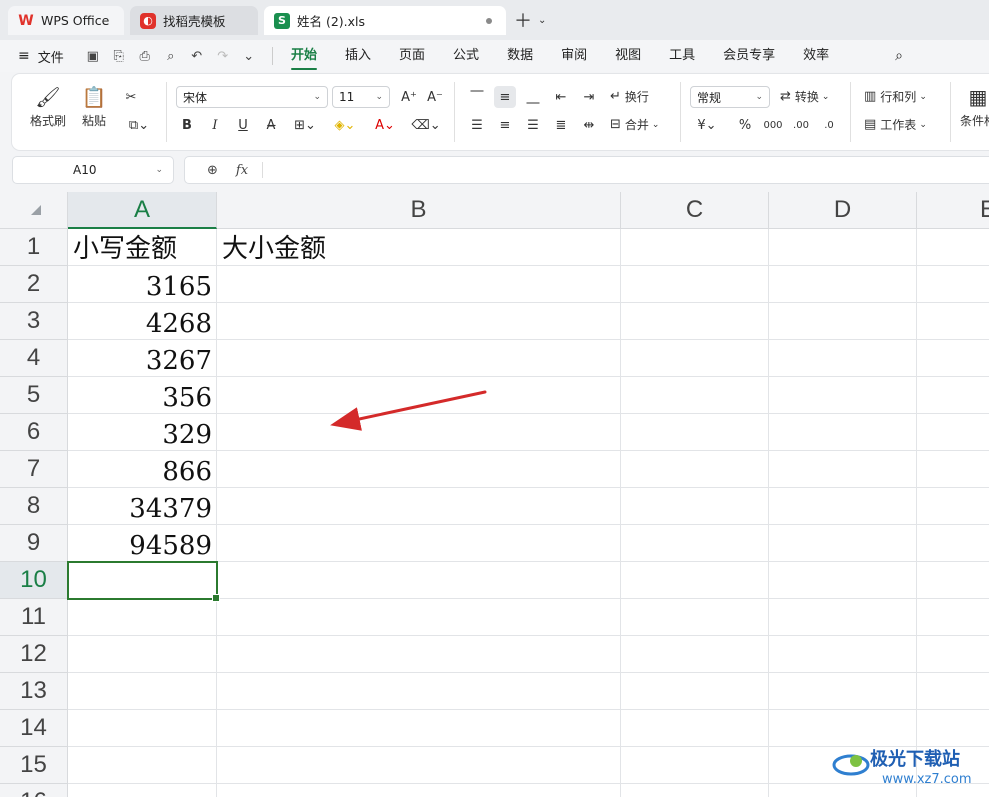  Describe the element at coordinates (695, 210) in the screenshot. I see `column-header-C: C` at that location.